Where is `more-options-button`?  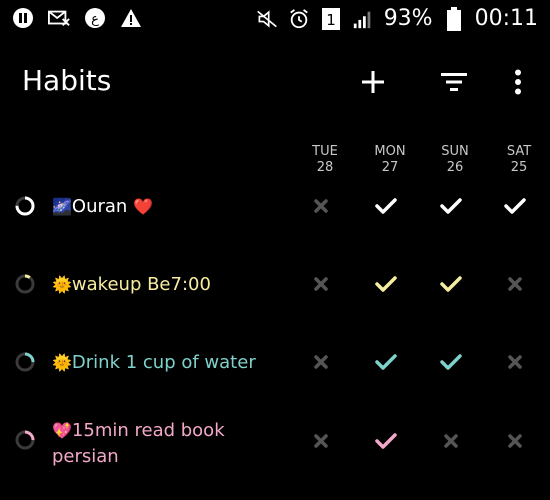 more-options-button is located at coordinates (518, 82).